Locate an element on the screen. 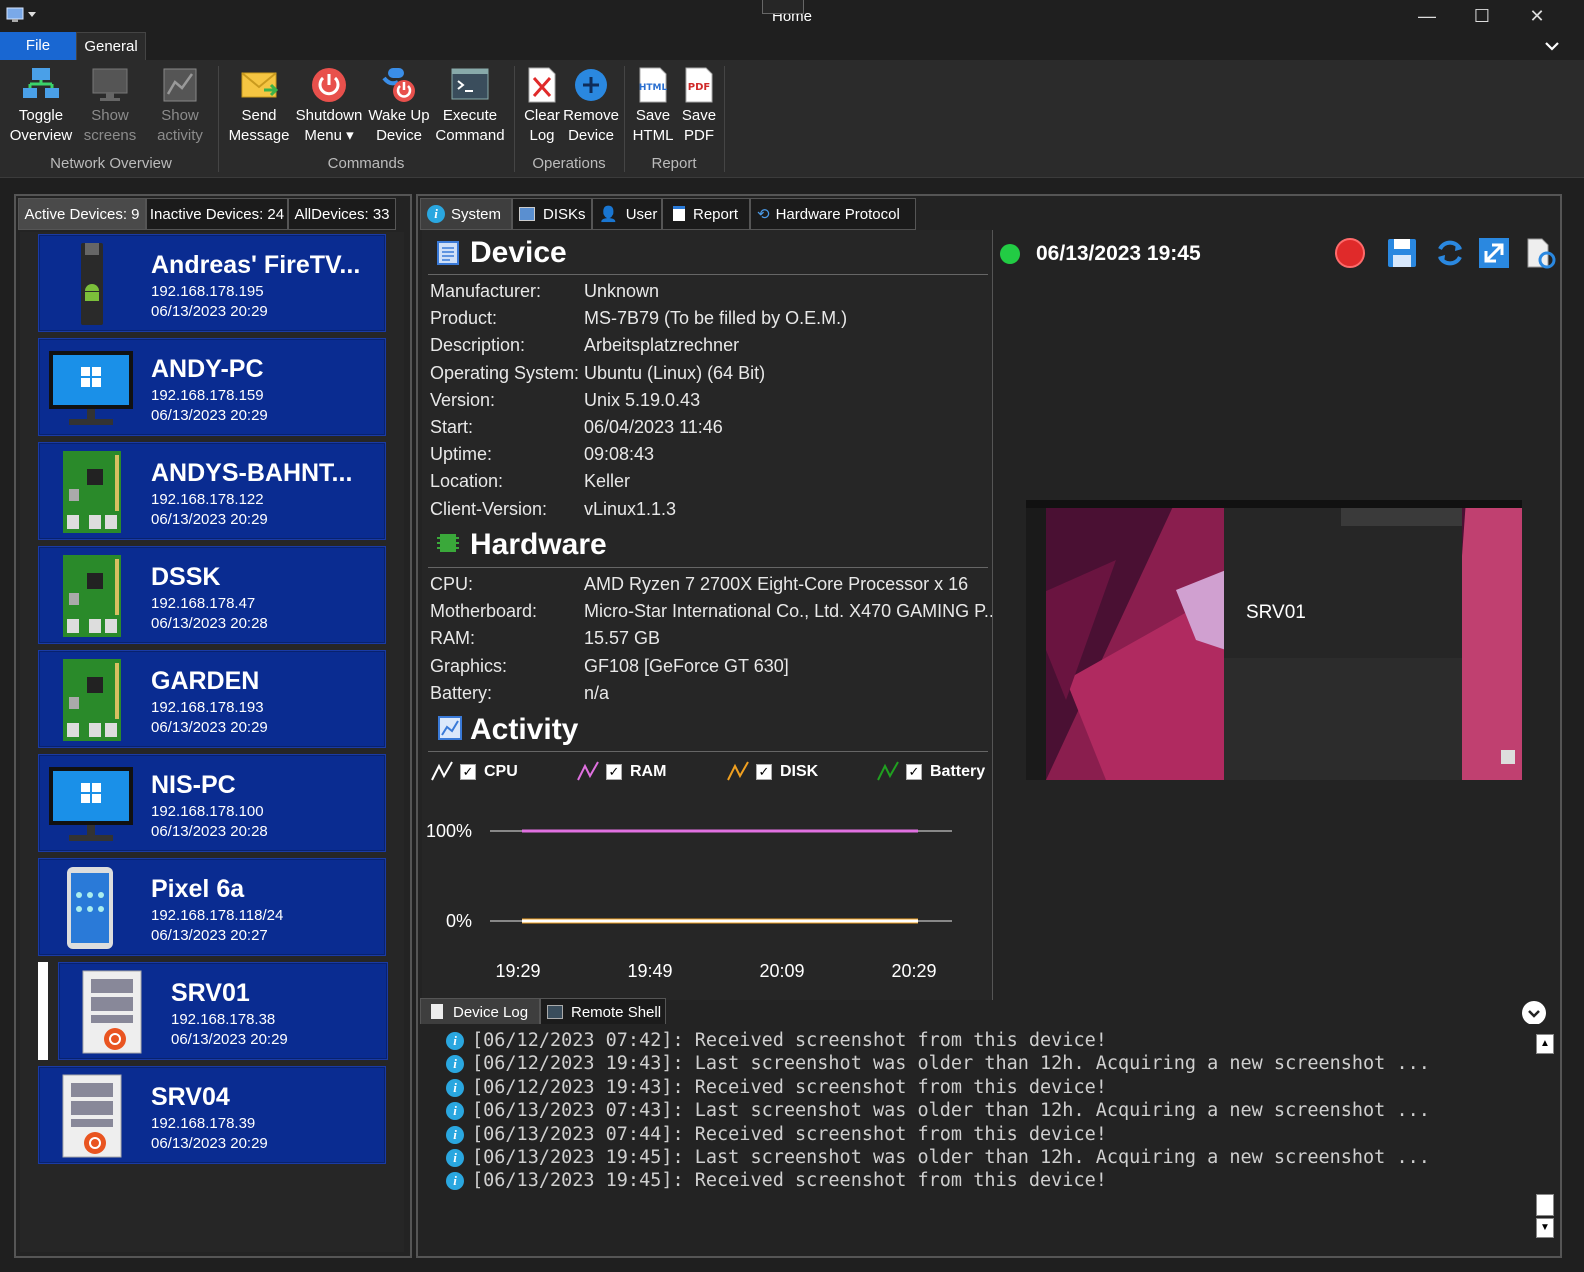 The height and width of the screenshot is (1272, 1584). save-icon is located at coordinates (1402, 253).